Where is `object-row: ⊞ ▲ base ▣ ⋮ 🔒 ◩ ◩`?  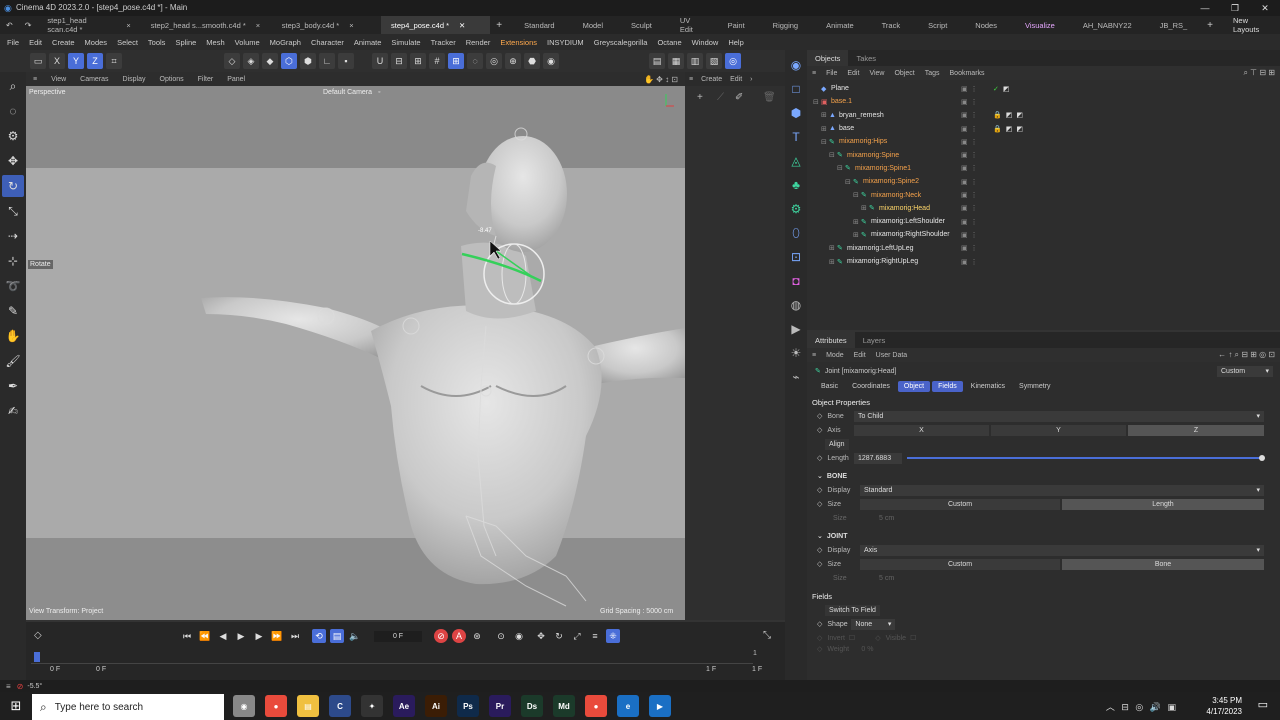
object-row: ⊞ ▲ base ▣ ⋮ 🔒 ◩ ◩ is located at coordinates (1043, 128).